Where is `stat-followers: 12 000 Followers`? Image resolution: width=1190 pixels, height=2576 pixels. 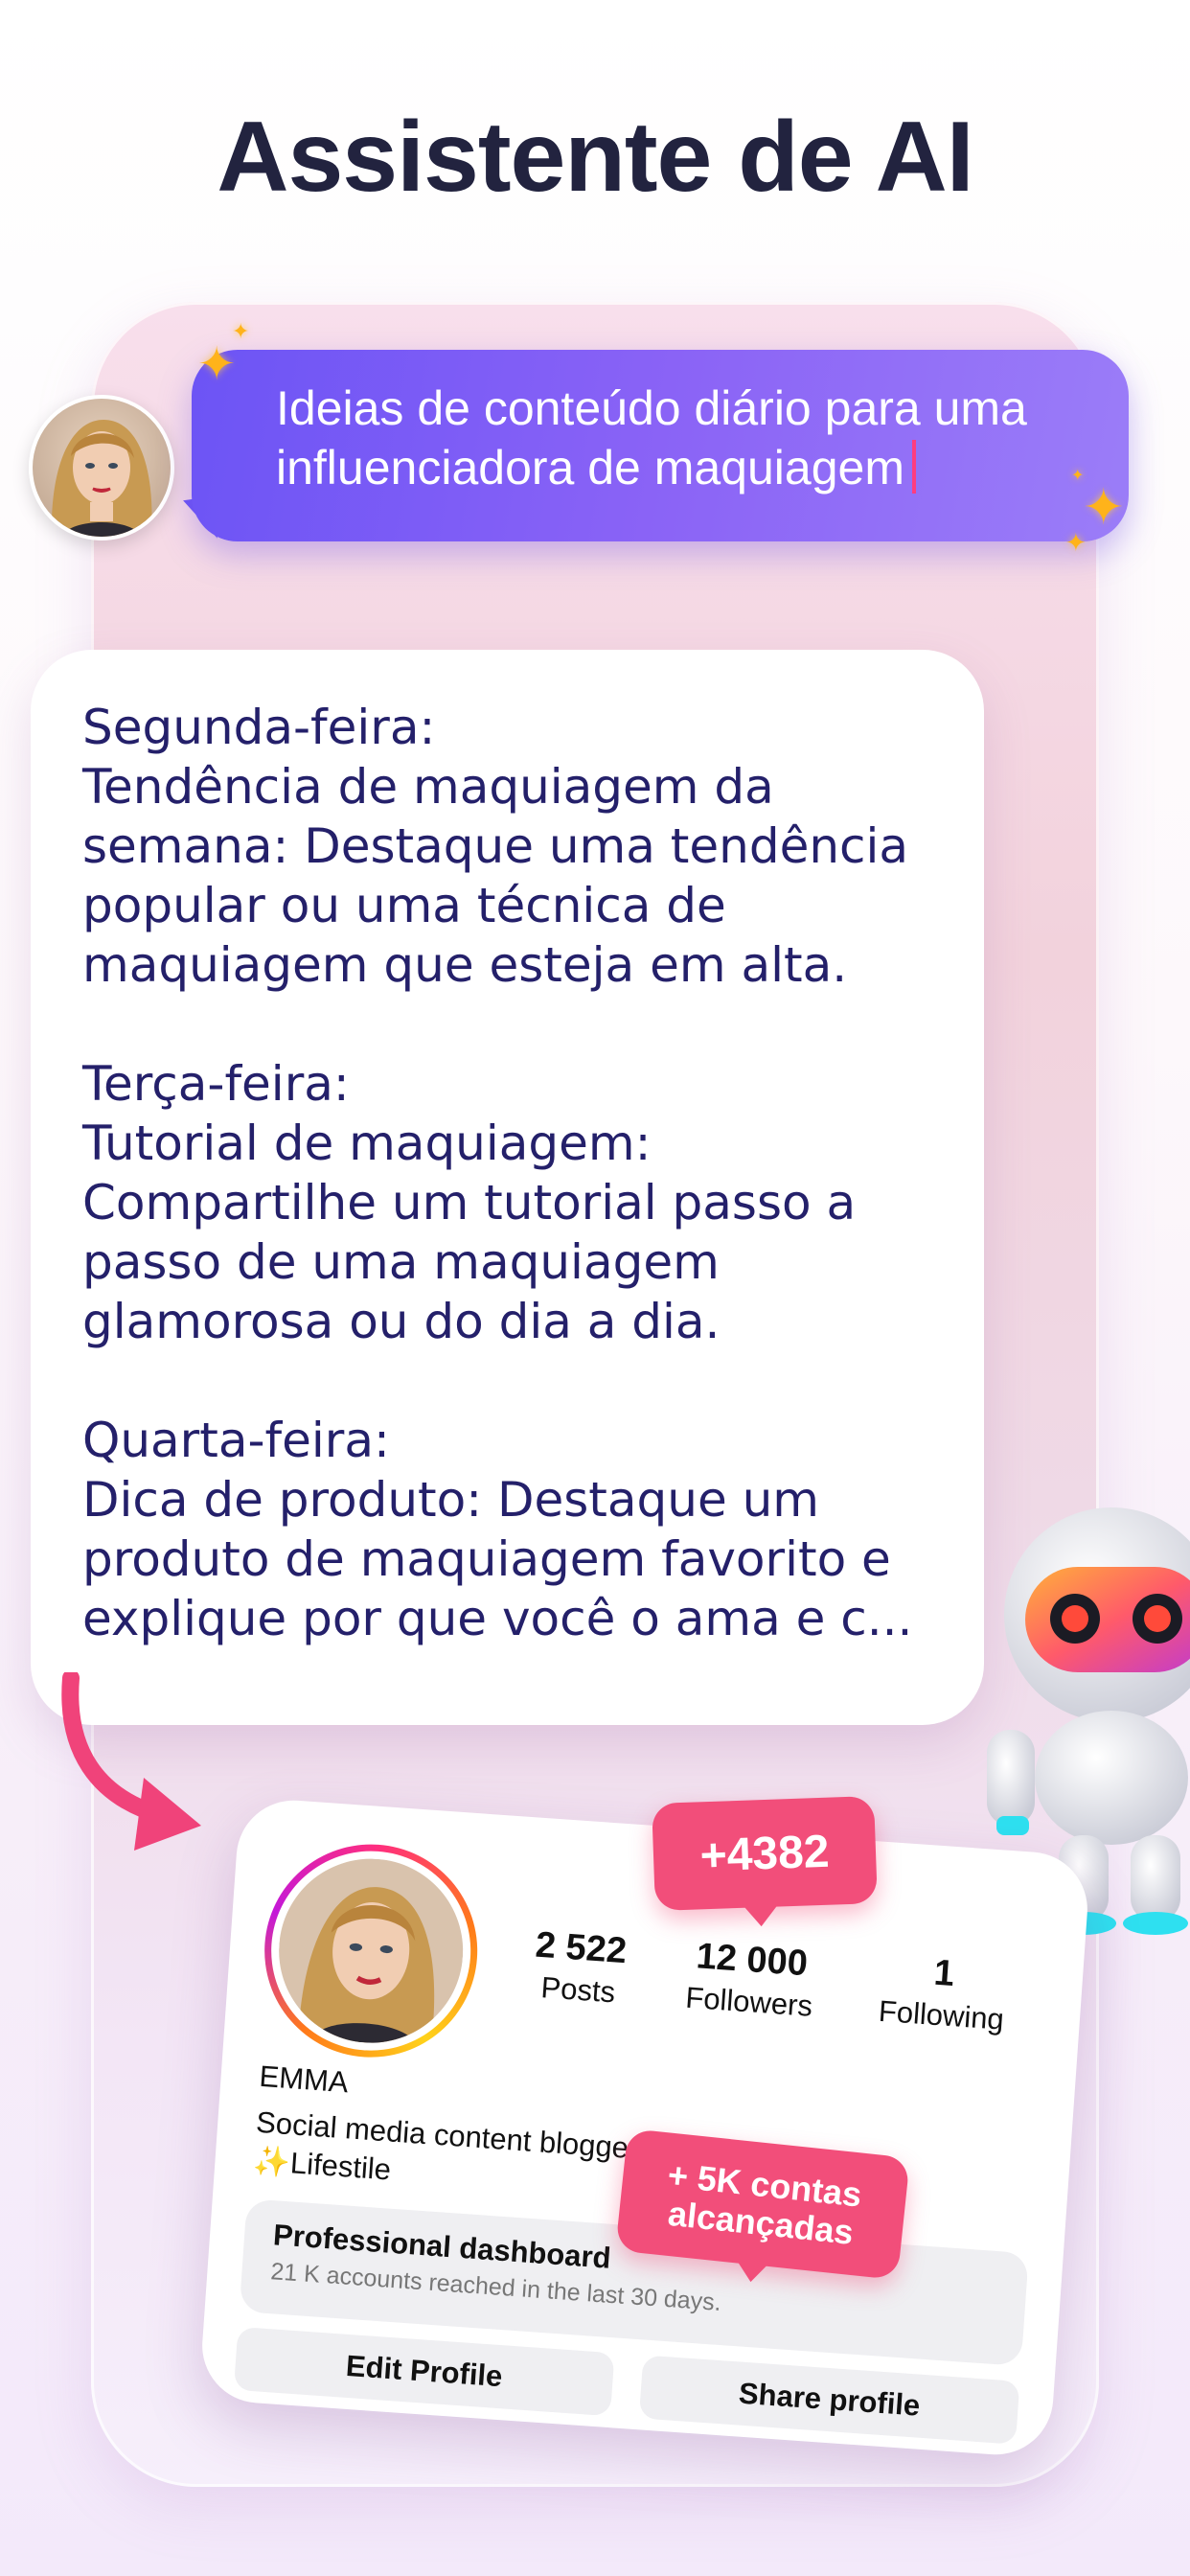
stat-followers: 12 000 Followers is located at coordinates (750, 1980).